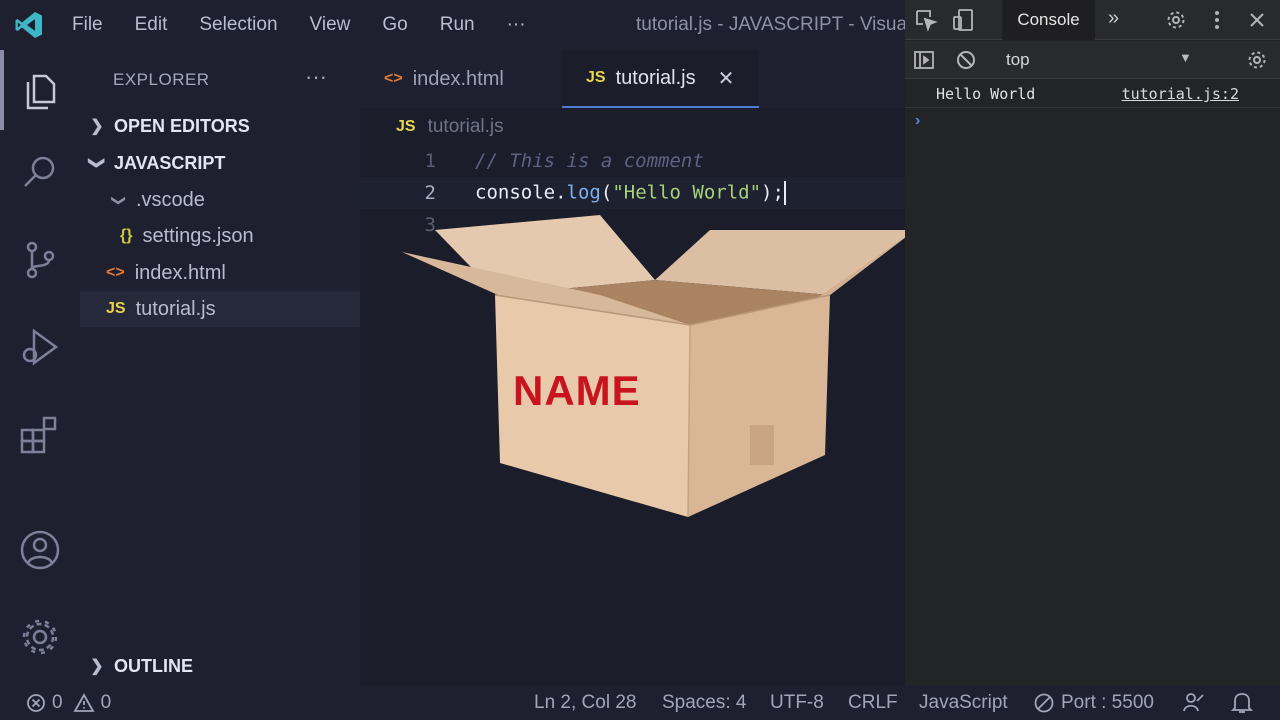 The image size is (1280, 720). Describe the element at coordinates (963, 703) in the screenshot. I see `language-mode: JavaScript` at that location.